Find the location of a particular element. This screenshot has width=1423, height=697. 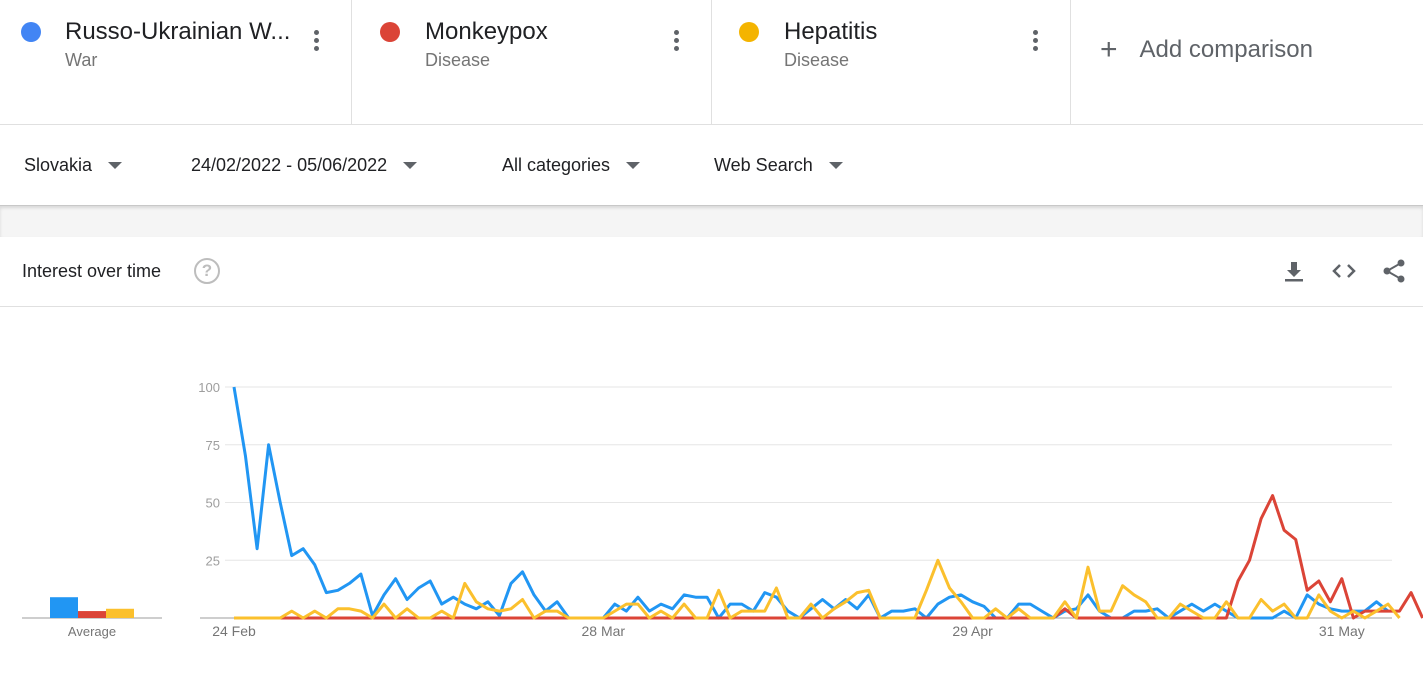

section-divider is located at coordinates (711, 221).